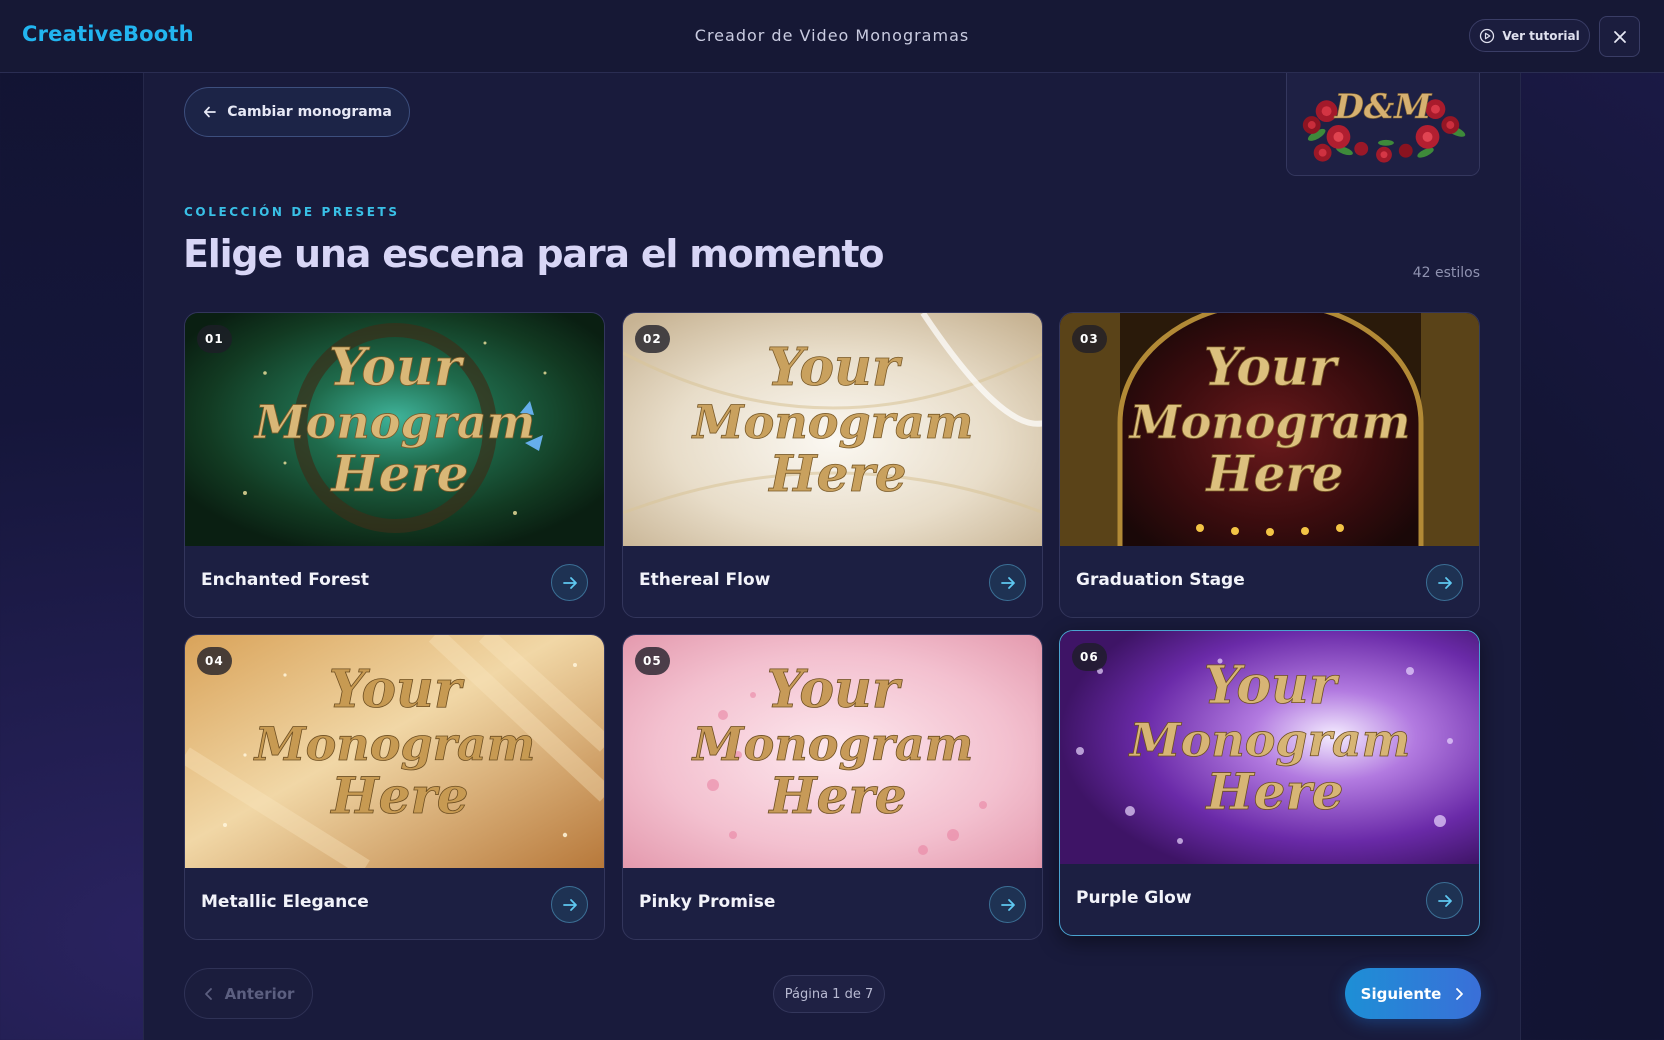 The height and width of the screenshot is (1040, 1664). I want to click on next-label: Siguiente, so click(1401, 993).